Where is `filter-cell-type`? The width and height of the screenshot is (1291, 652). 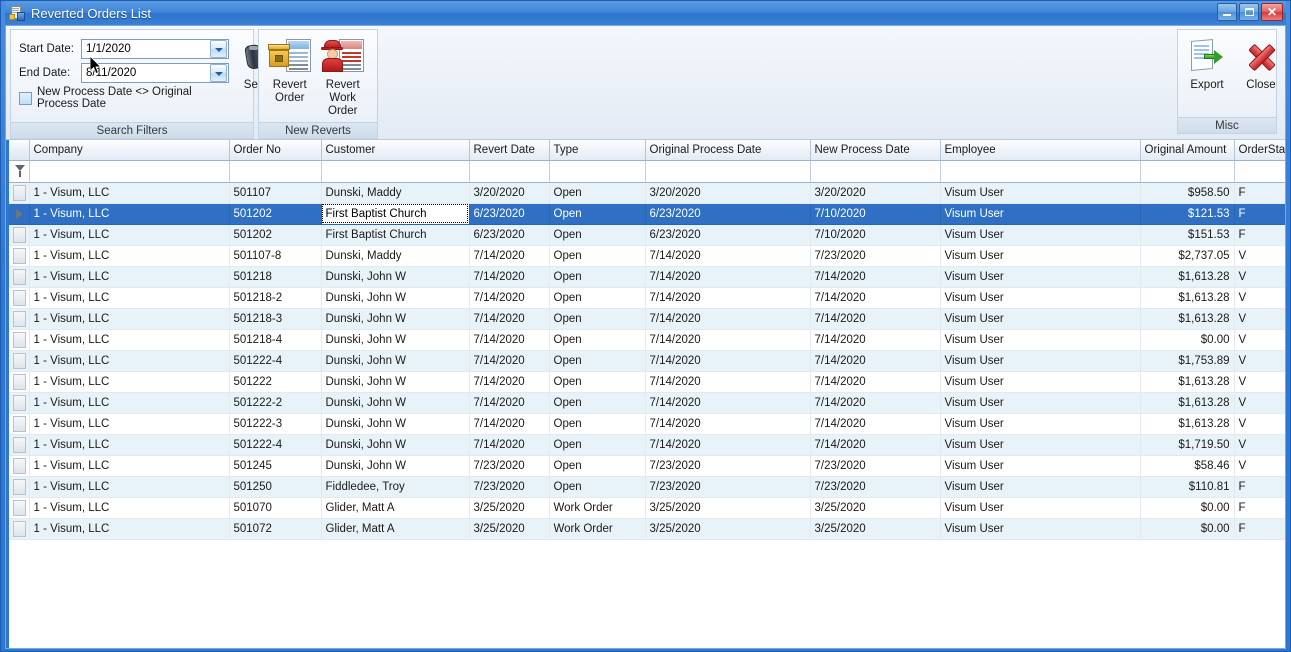
filter-cell-type is located at coordinates (597, 171).